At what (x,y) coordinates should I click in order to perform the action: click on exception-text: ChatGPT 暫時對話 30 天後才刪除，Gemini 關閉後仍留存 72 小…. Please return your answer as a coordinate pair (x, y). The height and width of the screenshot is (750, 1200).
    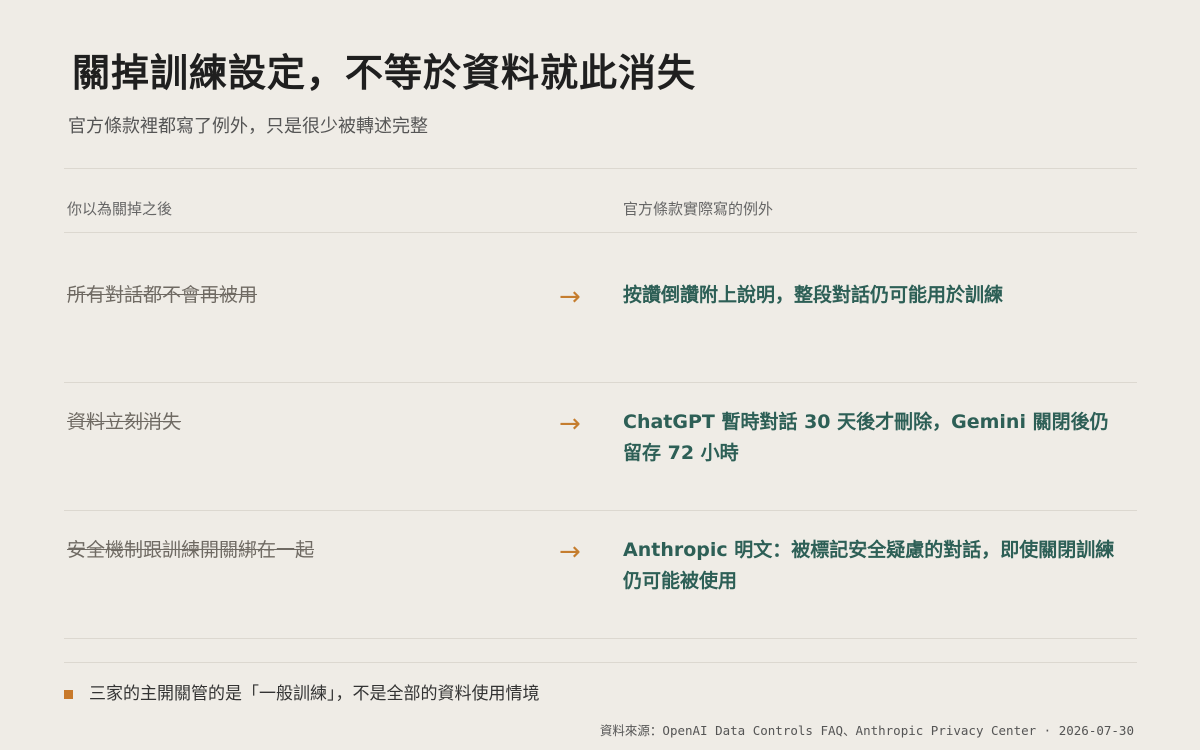
    Looking at the image, I should click on (866, 437).